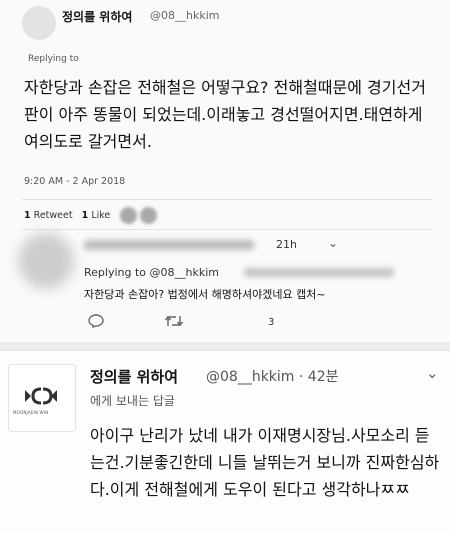 This screenshot has width=450, height=533. I want to click on tweet-author-handle-time: @08__hkkim · 42분, so click(272, 376).